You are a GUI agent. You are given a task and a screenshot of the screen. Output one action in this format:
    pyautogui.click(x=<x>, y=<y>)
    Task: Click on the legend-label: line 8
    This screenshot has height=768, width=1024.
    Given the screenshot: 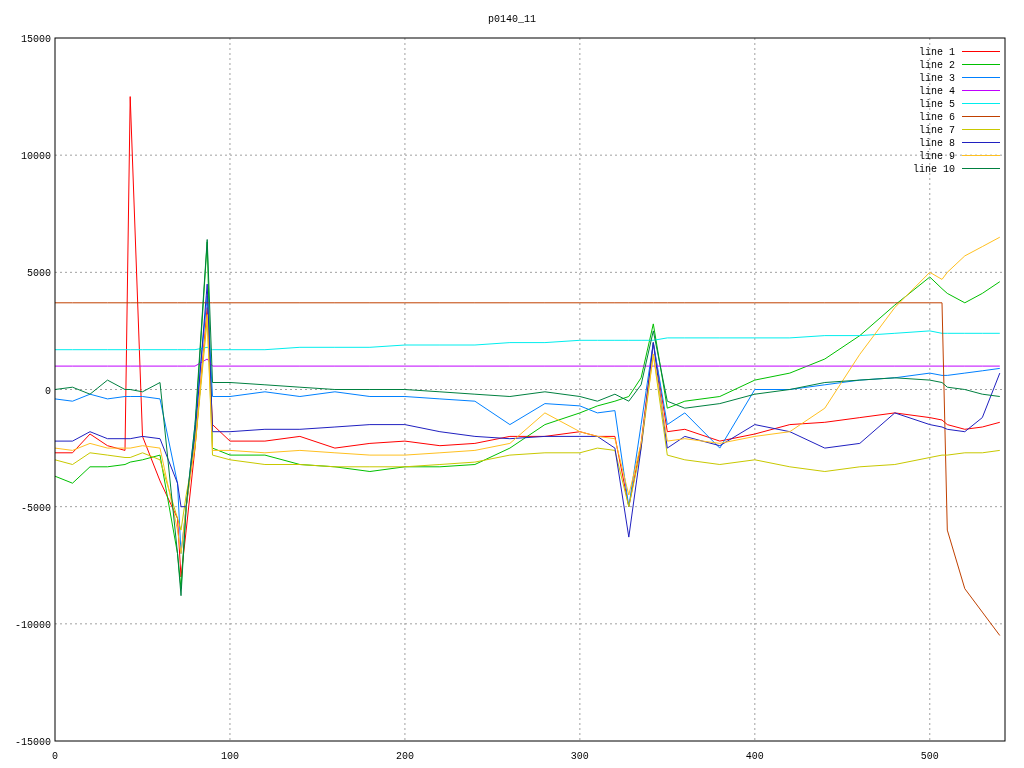 What is the action you would take?
    pyautogui.click(x=937, y=143)
    